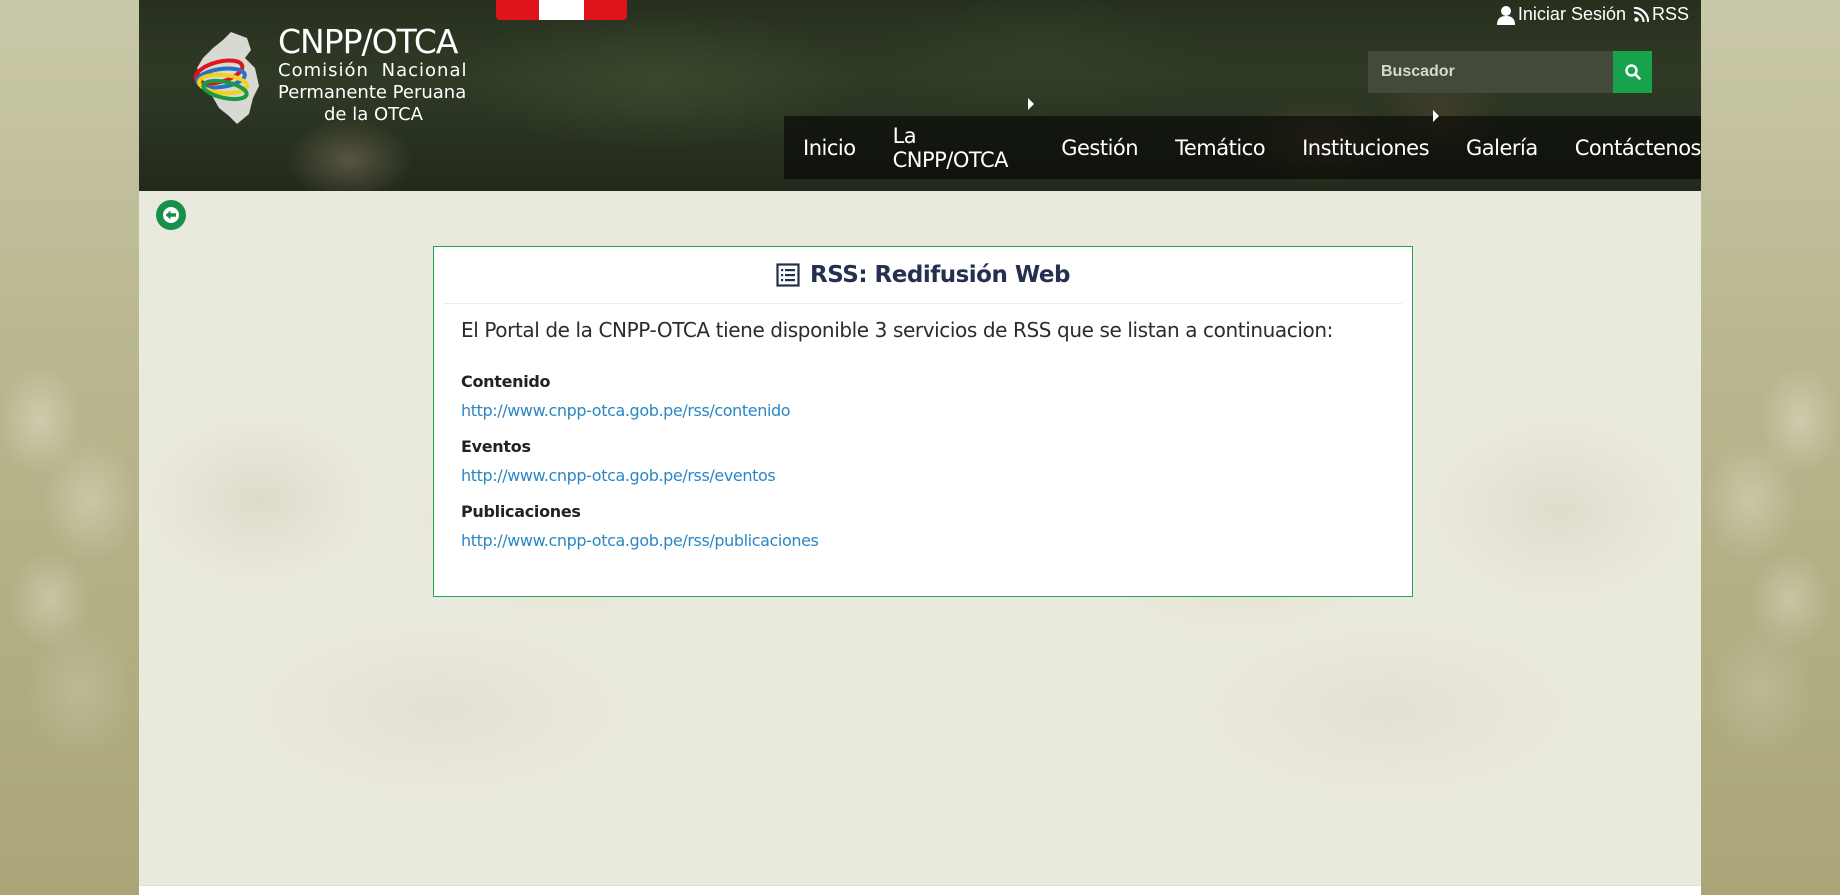  What do you see at coordinates (373, 114) in the screenshot?
I see `logo-subtitle-line3: de la OTCA` at bounding box center [373, 114].